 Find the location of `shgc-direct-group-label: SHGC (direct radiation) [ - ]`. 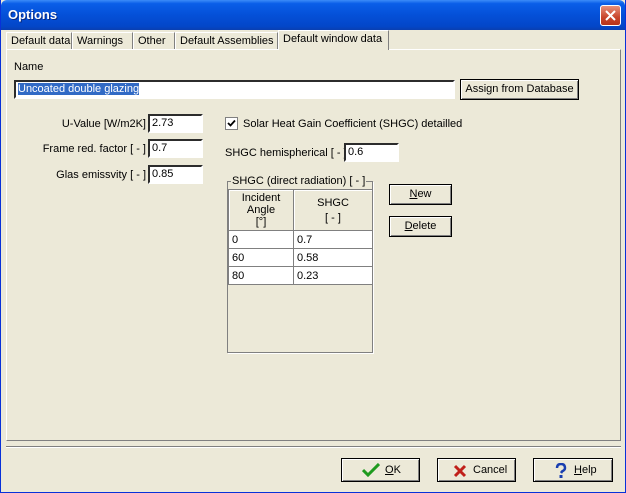

shgc-direct-group-label: SHGC (direct radiation) [ - ] is located at coordinates (299, 181).